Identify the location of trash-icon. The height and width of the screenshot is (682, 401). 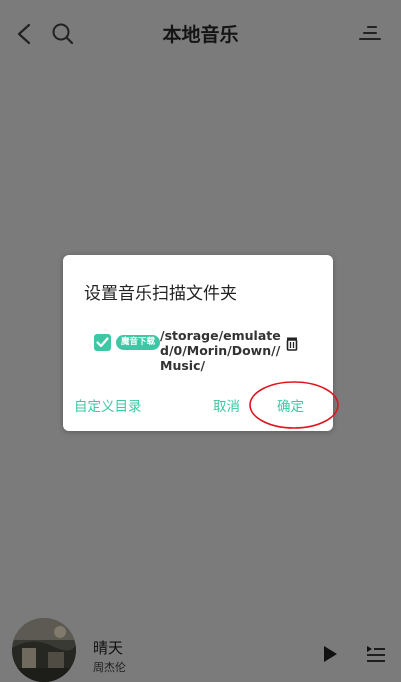
(292, 343).